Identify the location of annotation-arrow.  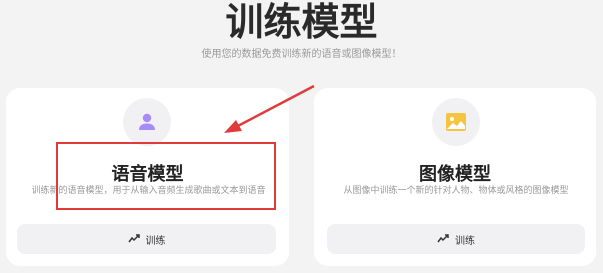
(269, 108).